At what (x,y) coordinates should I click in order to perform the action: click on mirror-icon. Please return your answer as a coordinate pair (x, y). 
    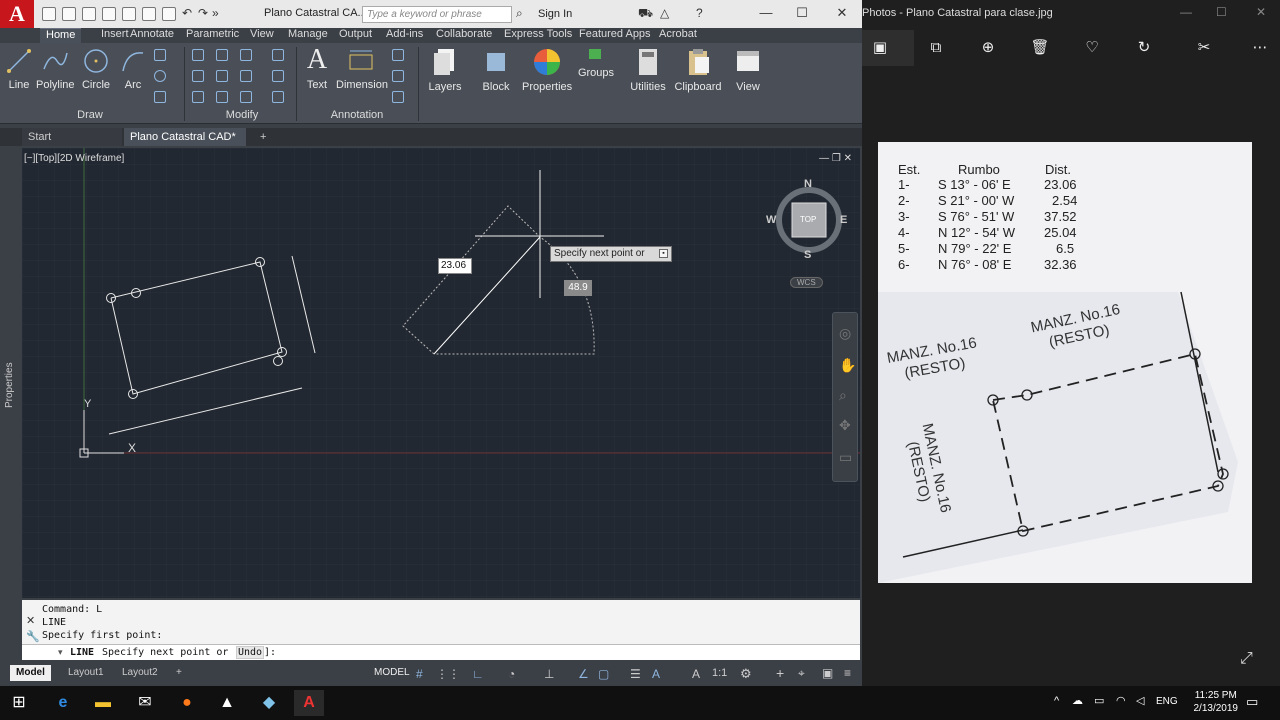
    Looking at the image, I should click on (222, 76).